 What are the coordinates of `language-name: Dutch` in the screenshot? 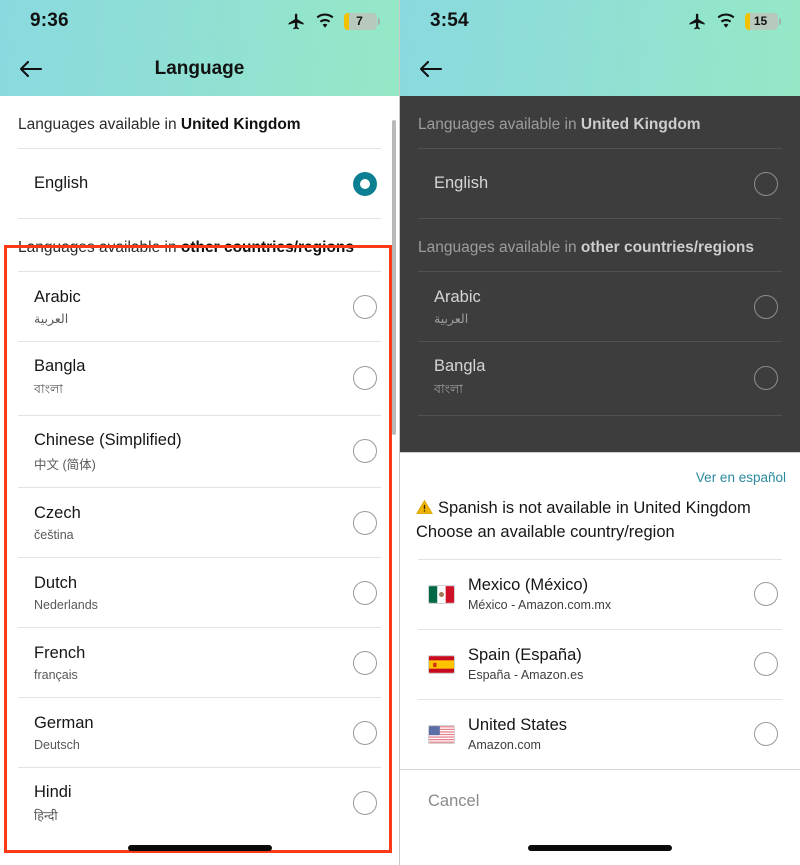 It's located at (56, 583).